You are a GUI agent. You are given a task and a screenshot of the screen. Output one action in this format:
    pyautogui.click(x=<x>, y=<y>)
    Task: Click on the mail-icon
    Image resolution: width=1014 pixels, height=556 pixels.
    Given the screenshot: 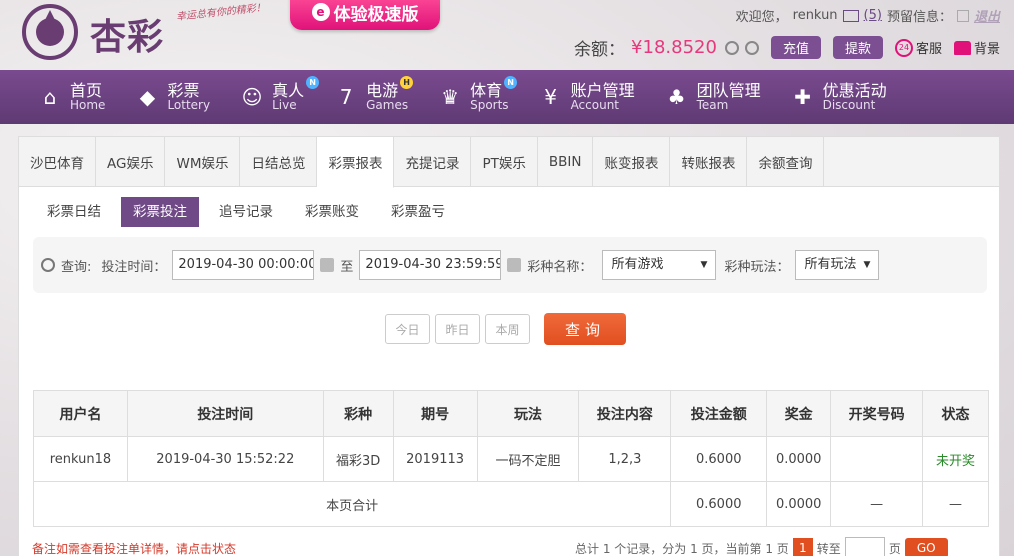 What is the action you would take?
    pyautogui.click(x=850, y=15)
    